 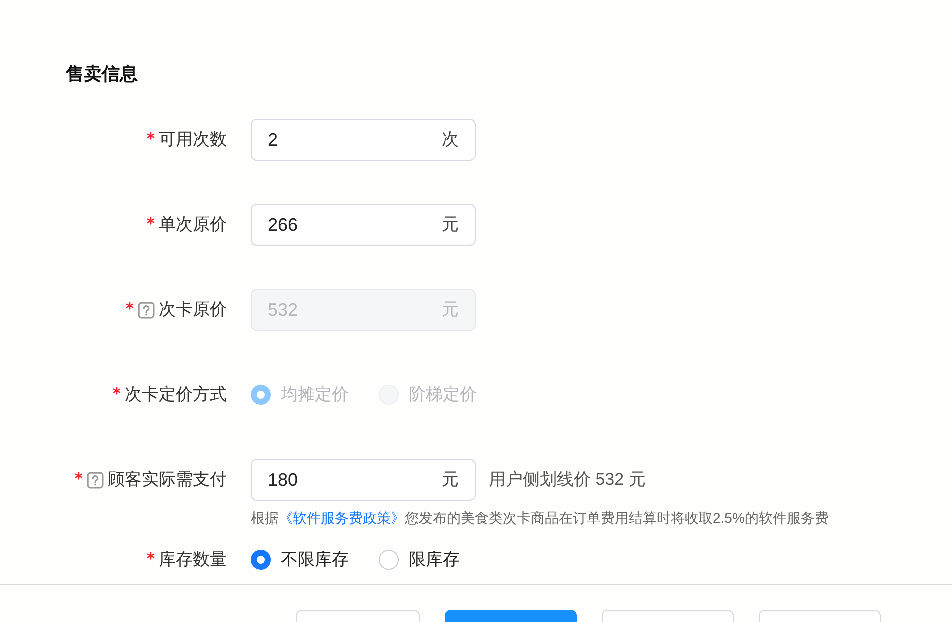 I want to click on input-field: 532 元, so click(x=363, y=310).